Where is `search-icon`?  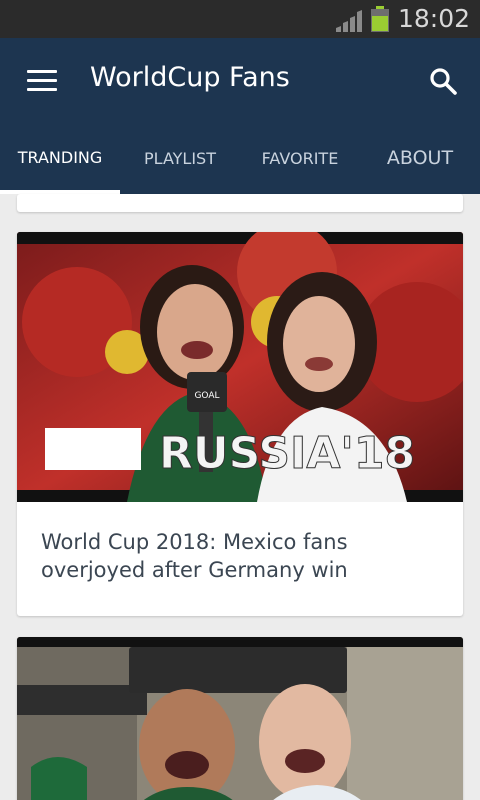
search-icon is located at coordinates (443, 81).